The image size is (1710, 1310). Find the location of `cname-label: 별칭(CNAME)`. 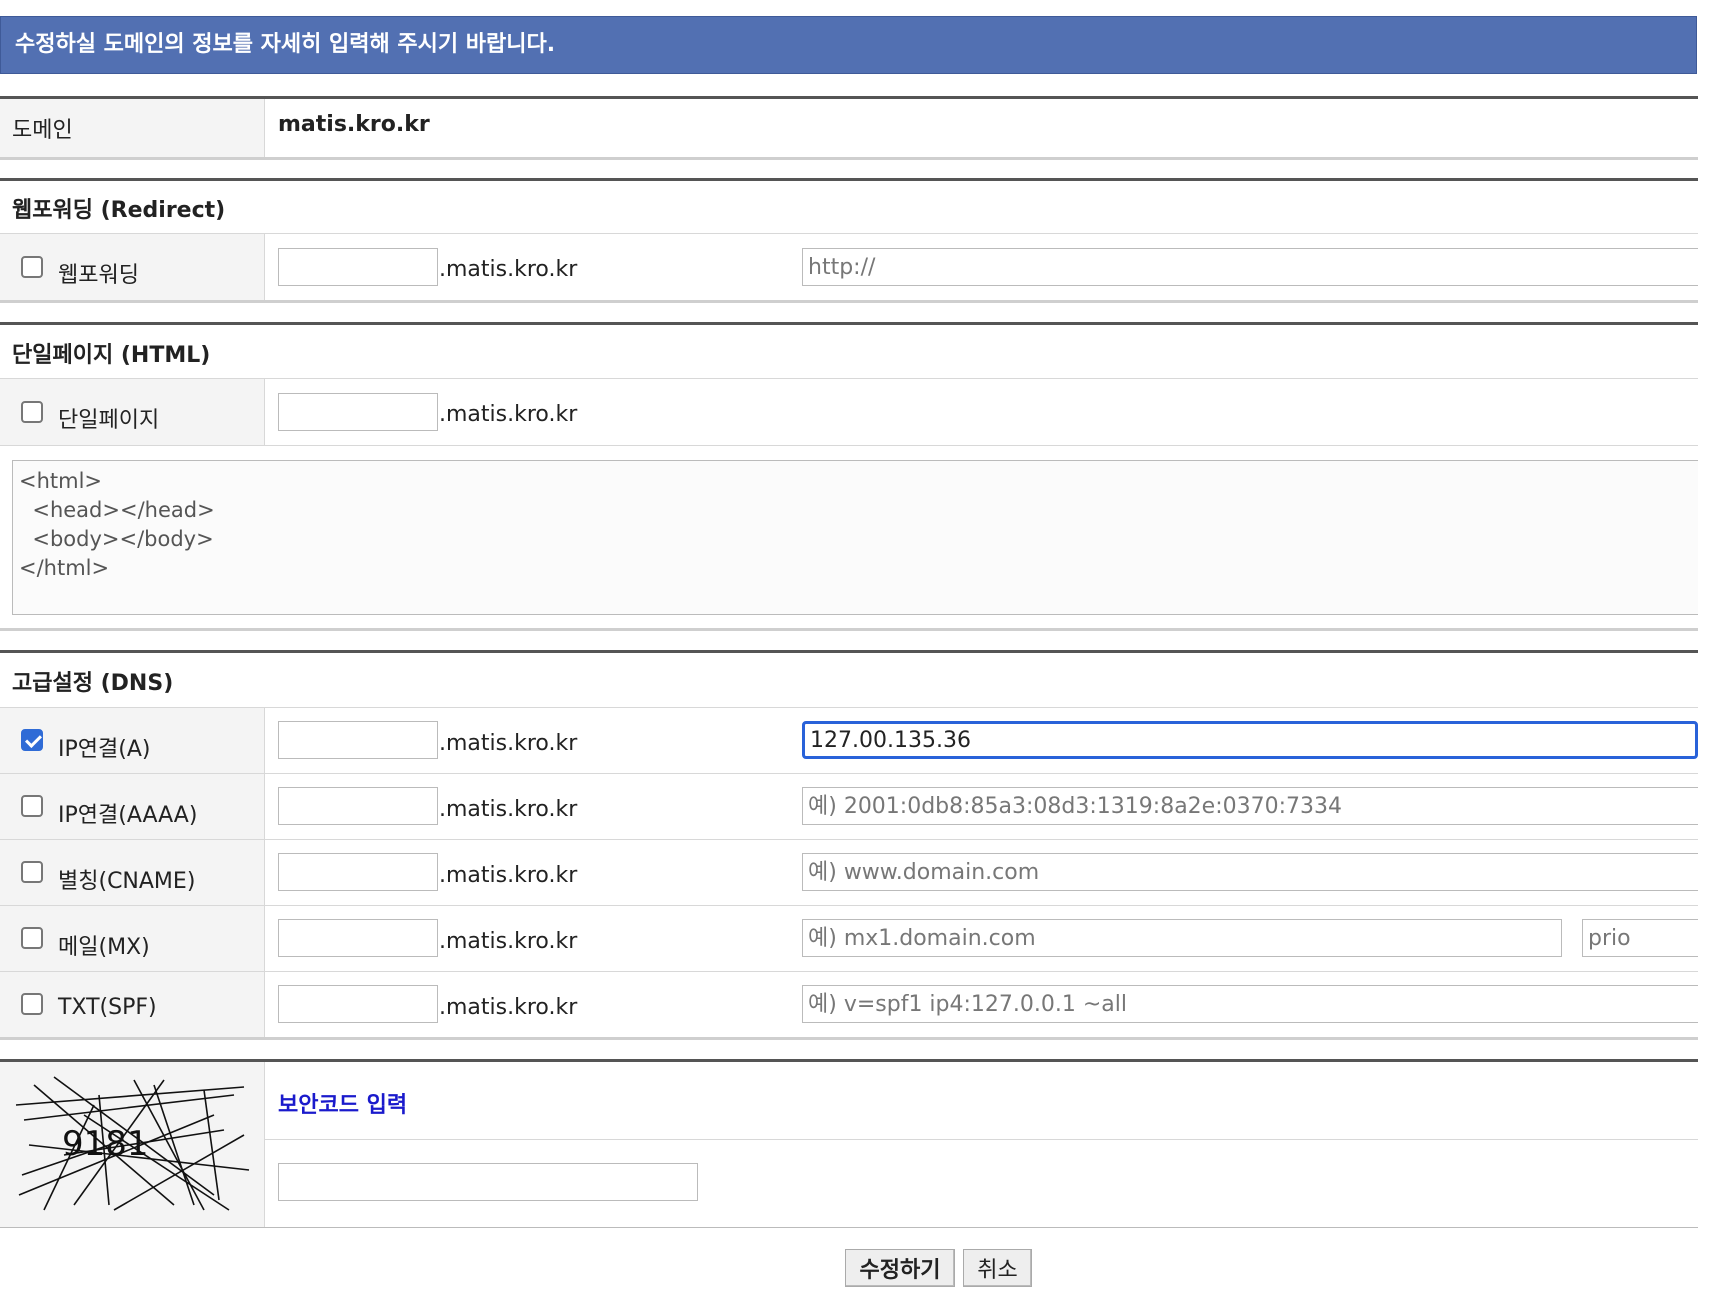

cname-label: 별칭(CNAME) is located at coordinates (127, 881).